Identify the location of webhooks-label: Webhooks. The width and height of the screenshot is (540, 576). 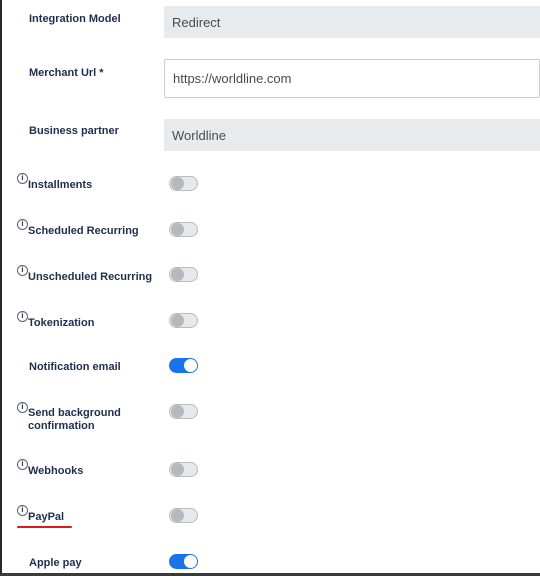
(56, 471).